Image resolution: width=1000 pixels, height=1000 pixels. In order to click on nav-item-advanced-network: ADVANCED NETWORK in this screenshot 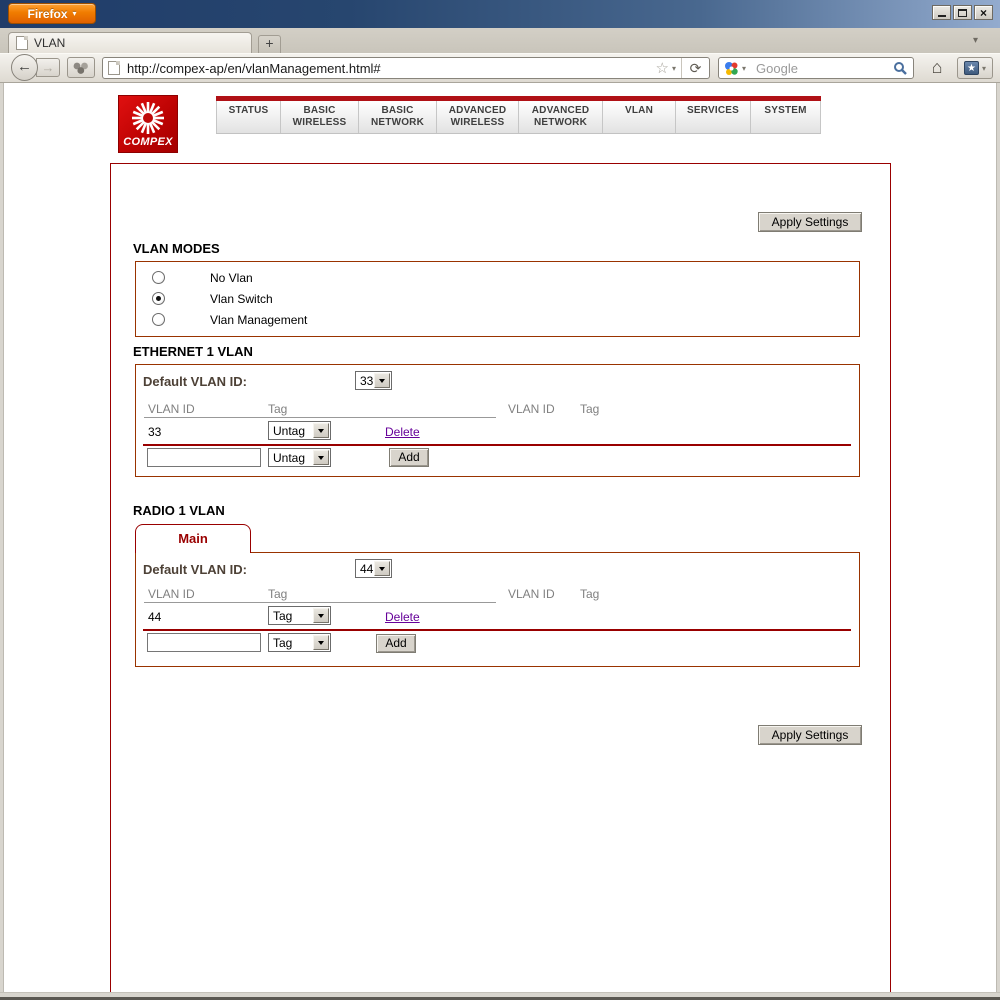, I will do `click(561, 117)`.